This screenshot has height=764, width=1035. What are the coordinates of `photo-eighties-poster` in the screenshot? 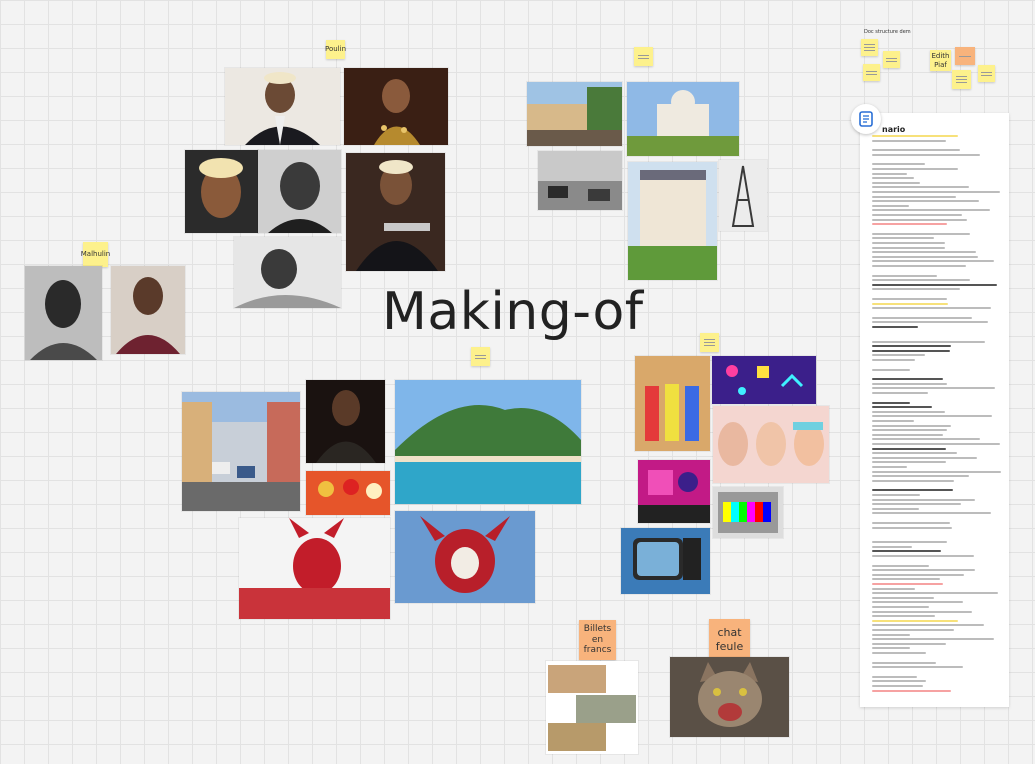 It's located at (674, 491).